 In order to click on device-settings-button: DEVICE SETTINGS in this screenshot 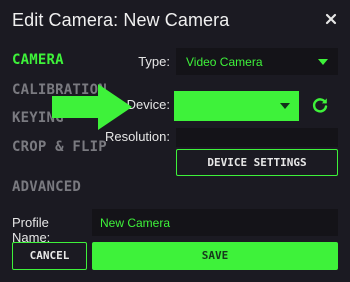, I will do `click(257, 162)`.